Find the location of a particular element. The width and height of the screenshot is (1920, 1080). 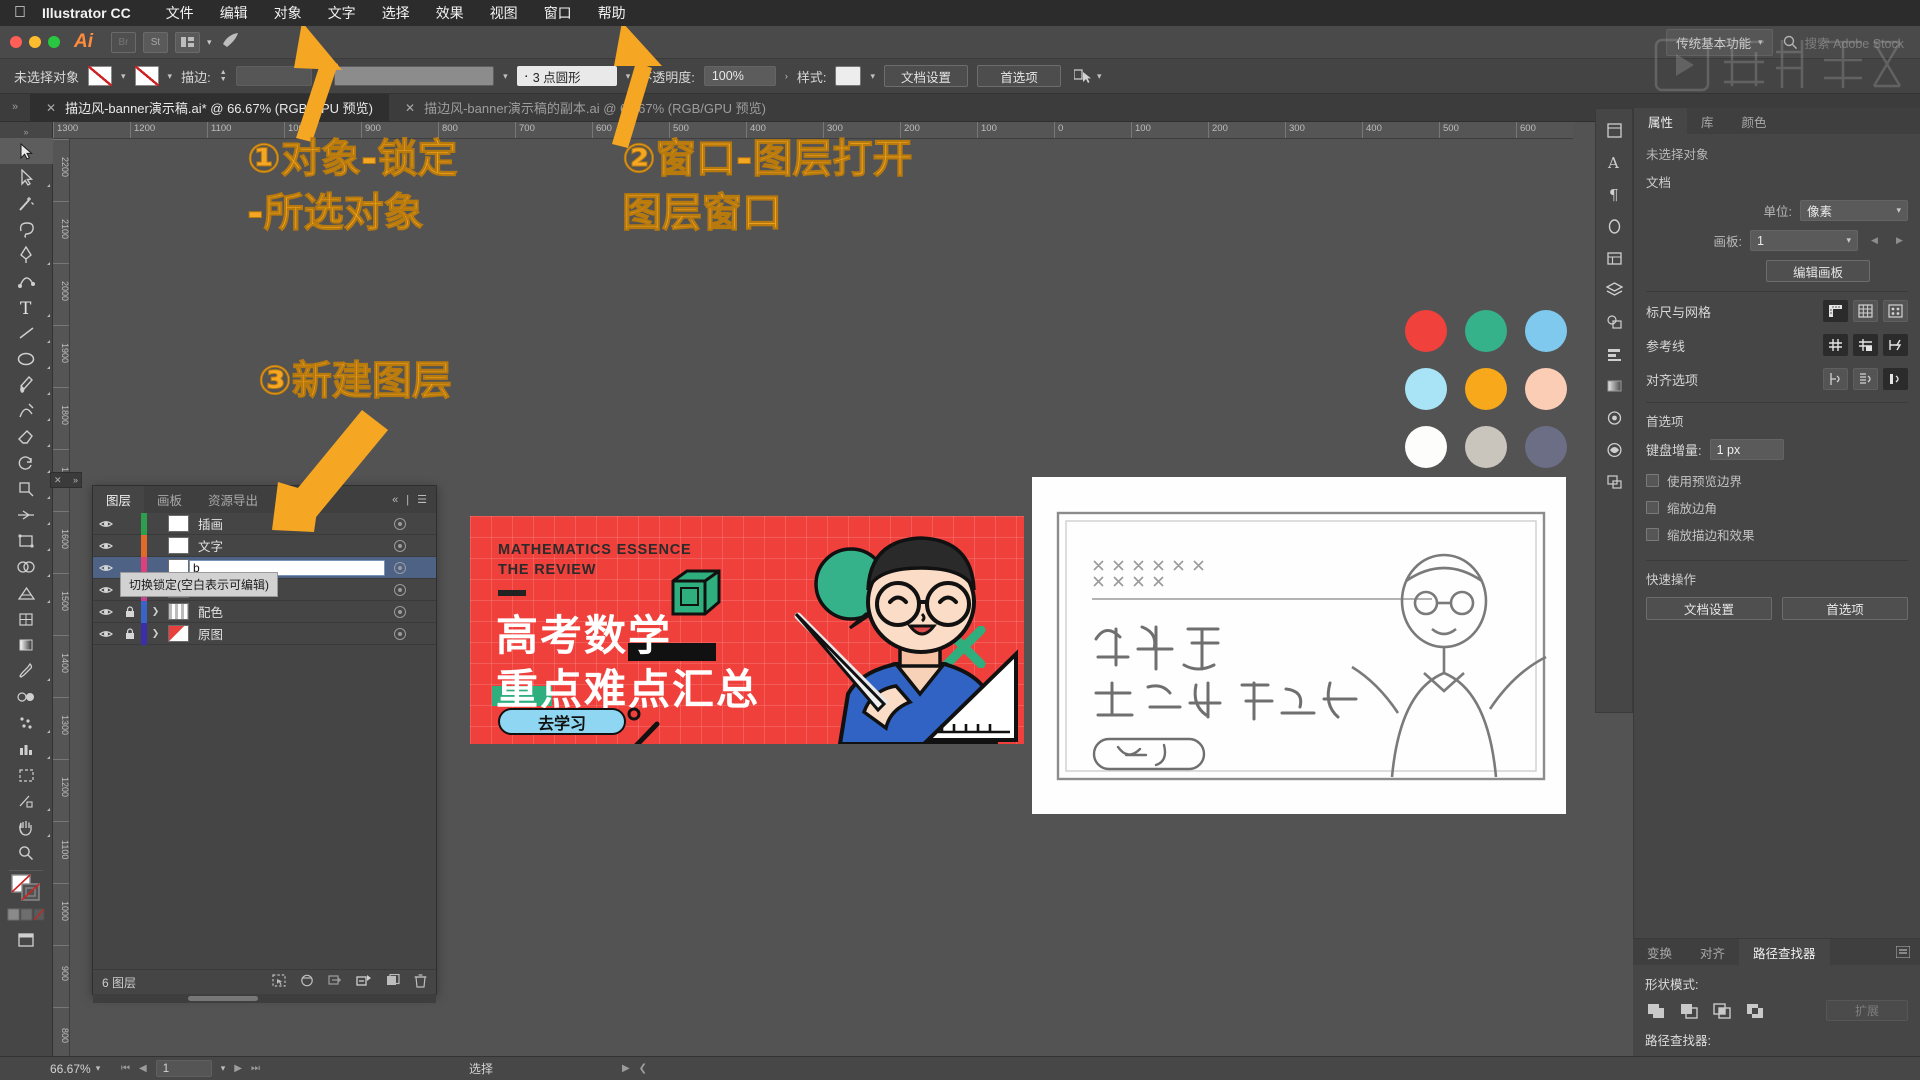

window-controls is located at coordinates (35, 42).